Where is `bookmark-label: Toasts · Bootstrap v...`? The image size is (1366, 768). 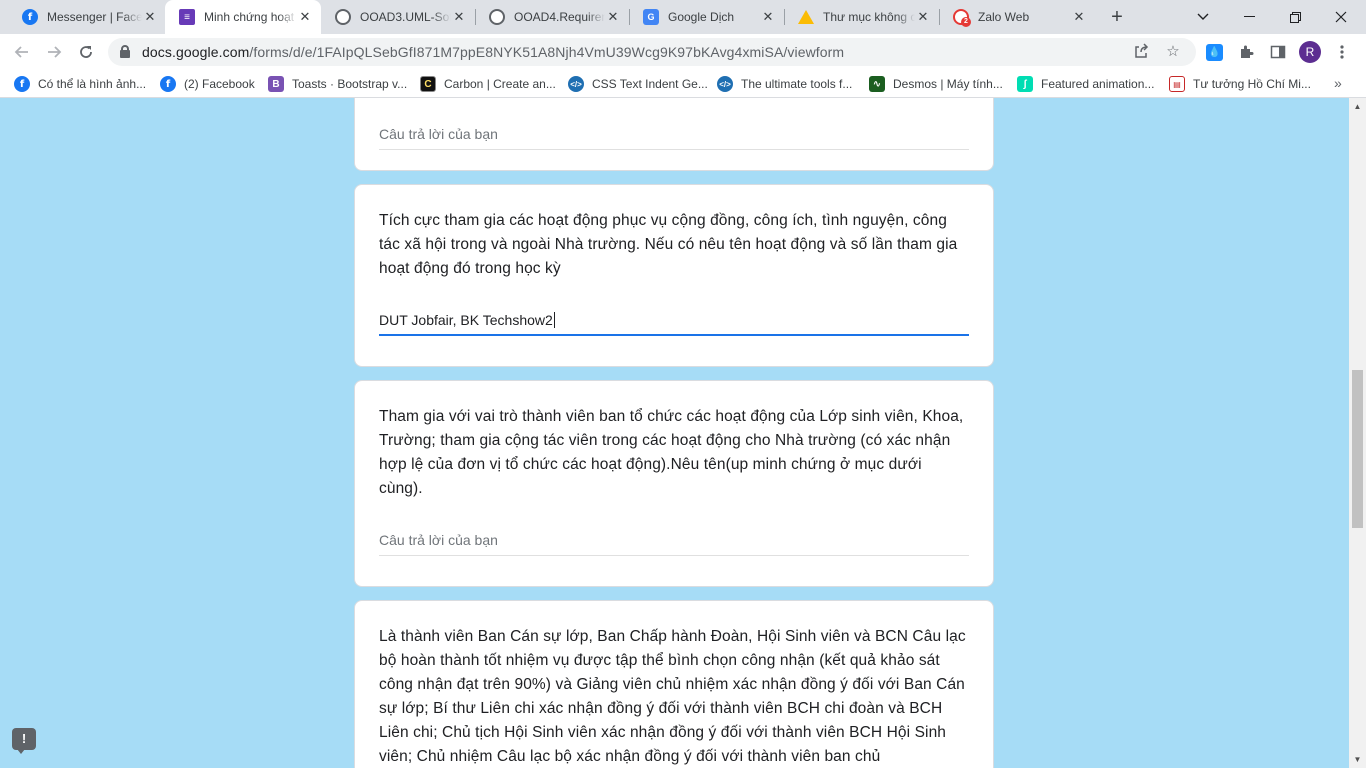 bookmark-label: Toasts · Bootstrap v... is located at coordinates (350, 84).